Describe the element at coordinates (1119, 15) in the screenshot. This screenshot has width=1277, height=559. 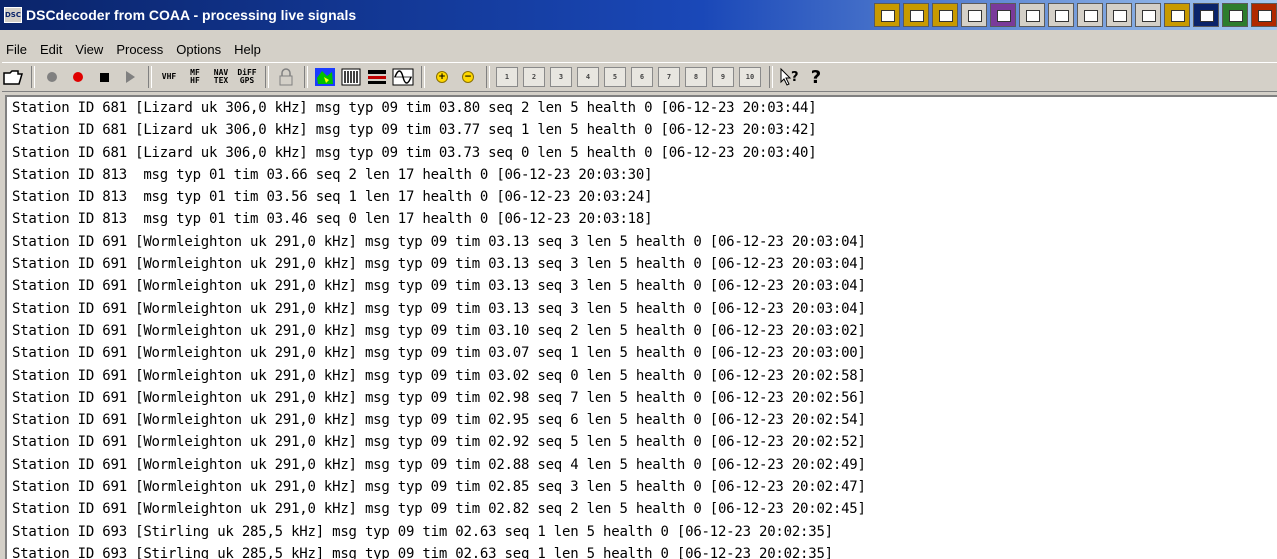
I see `card-task-icon` at that location.